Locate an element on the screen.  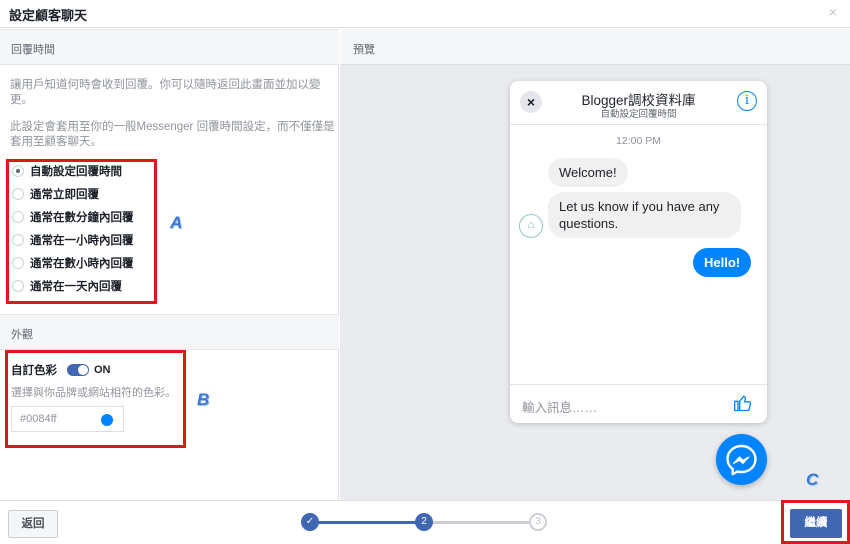
appearance-header: 外觀 is located at coordinates (169, 332).